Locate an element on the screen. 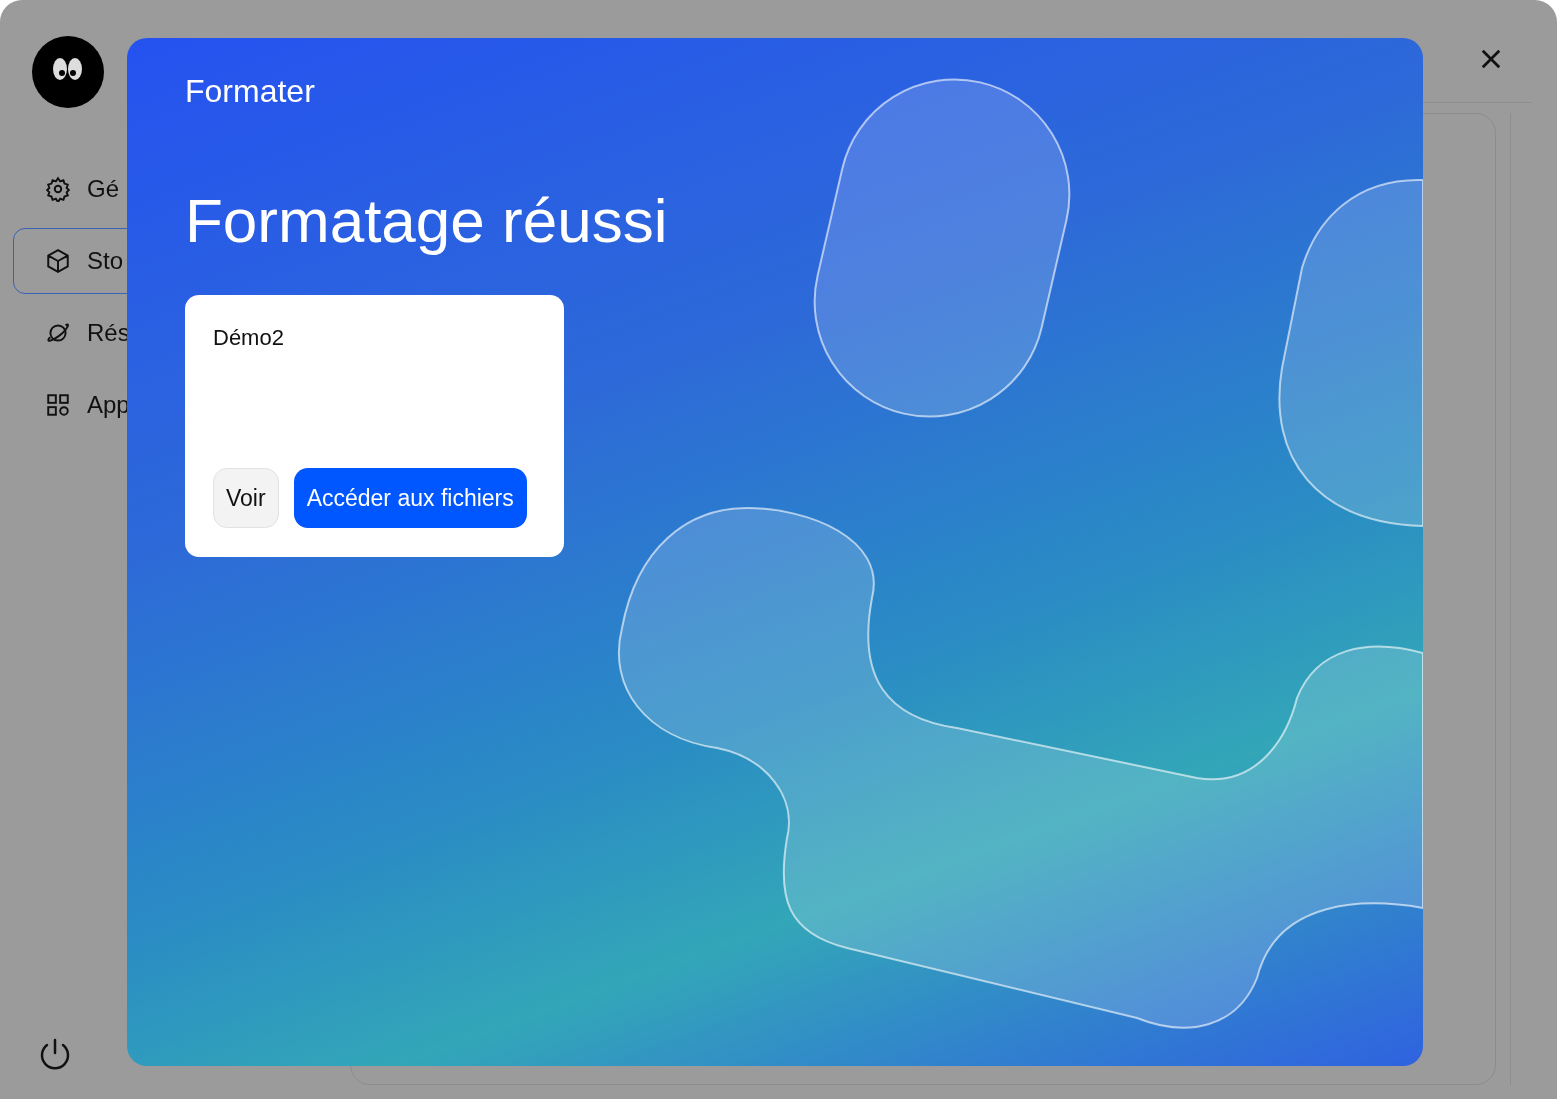  sidebar-item: App is located at coordinates (113, 405).